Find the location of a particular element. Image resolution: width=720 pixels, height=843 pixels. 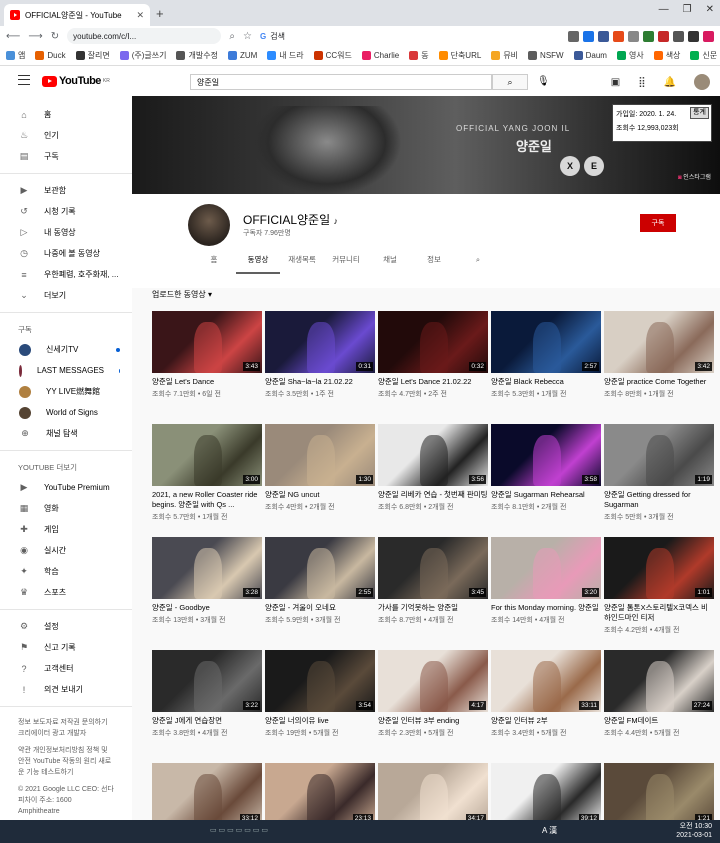

reload-icon: ↻ is located at coordinates (55, 36).